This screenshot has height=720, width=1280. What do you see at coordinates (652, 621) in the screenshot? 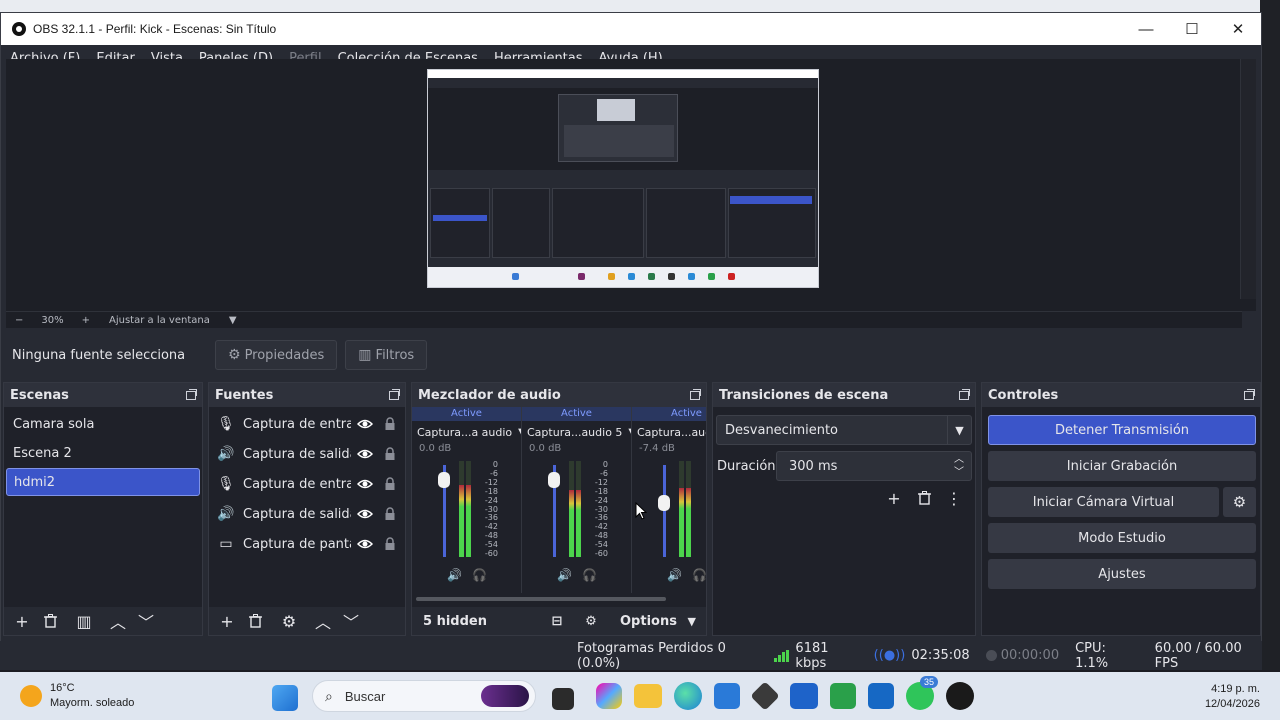
I see `options-button: Options ▼` at bounding box center [652, 621].